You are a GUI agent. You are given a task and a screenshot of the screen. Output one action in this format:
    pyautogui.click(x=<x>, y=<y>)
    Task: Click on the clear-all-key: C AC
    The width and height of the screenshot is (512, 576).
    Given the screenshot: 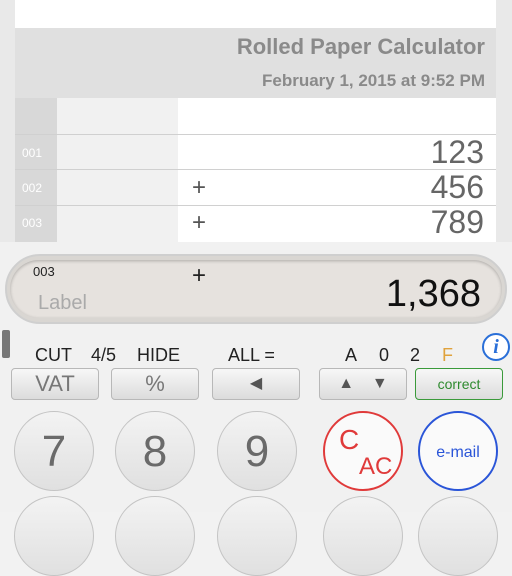 What is the action you would take?
    pyautogui.click(x=363, y=451)
    